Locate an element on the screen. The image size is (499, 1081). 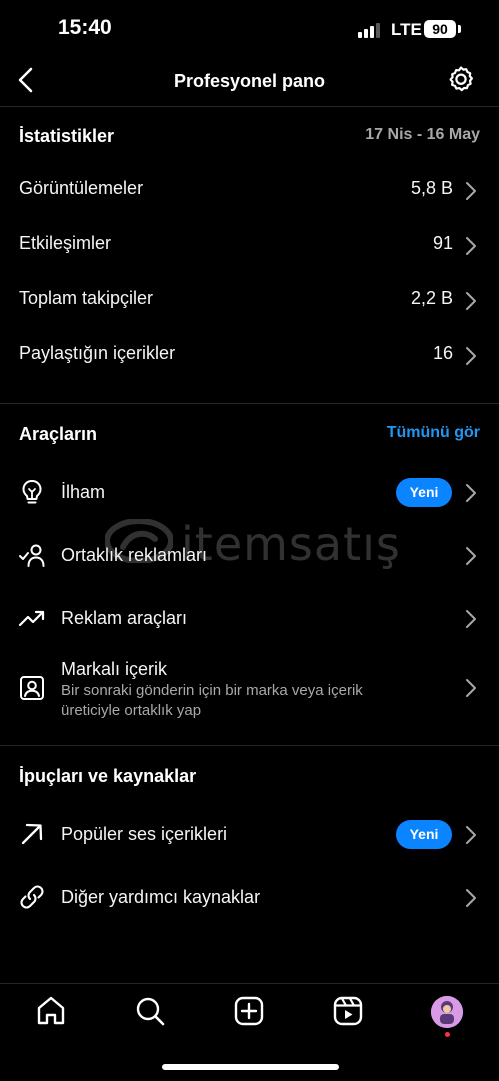
lightbulb-icon is located at coordinates (32, 492).